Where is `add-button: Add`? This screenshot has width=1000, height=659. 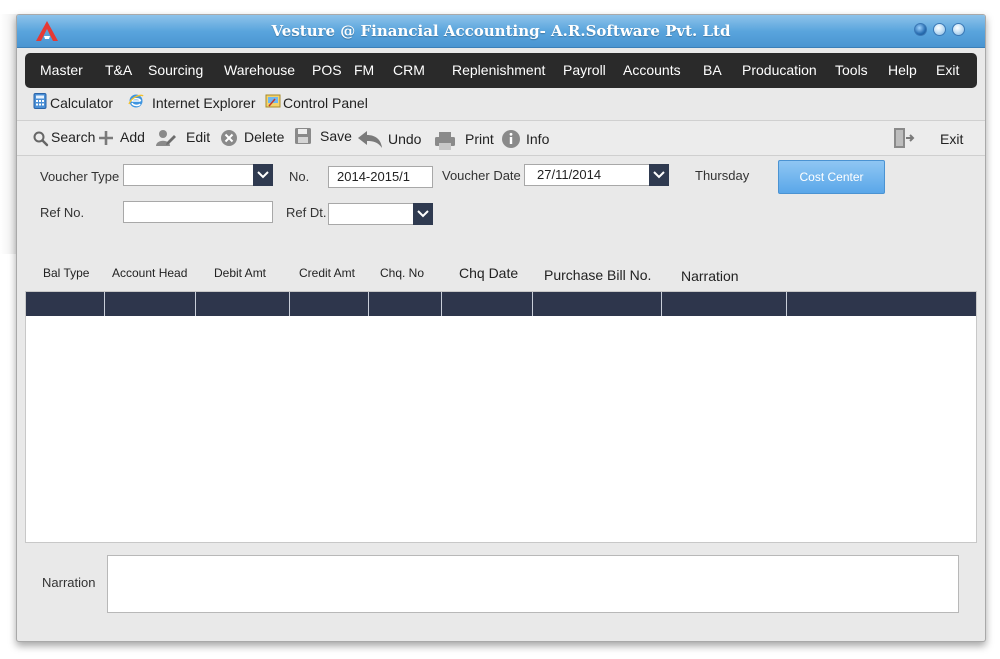
add-button: Add is located at coordinates (132, 137).